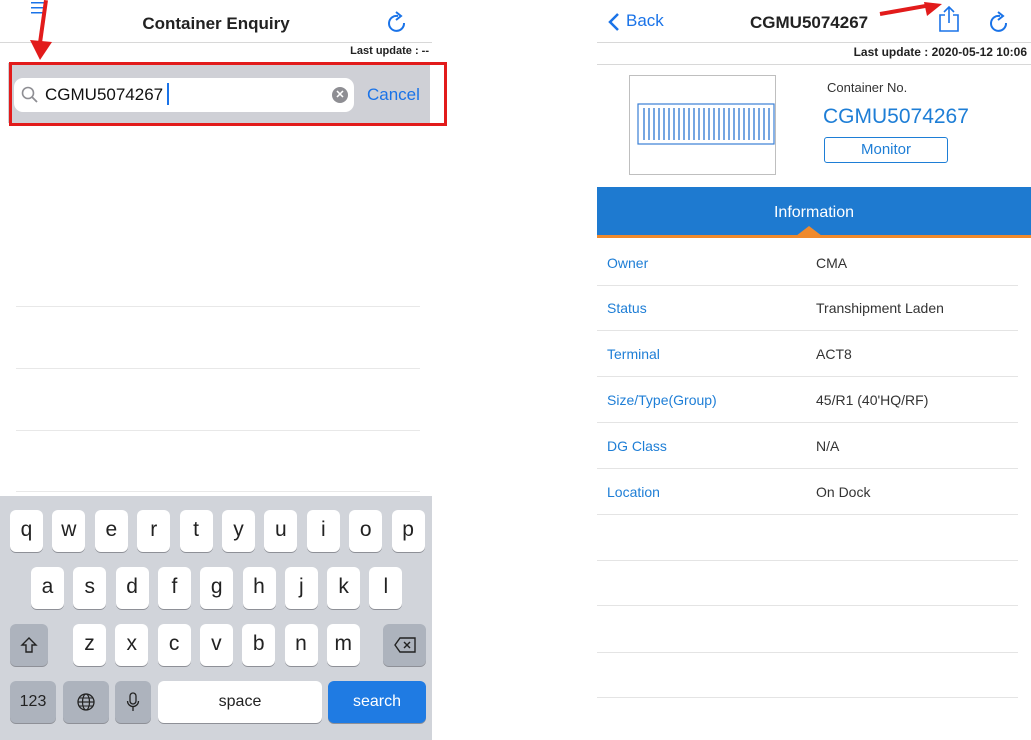 The width and height of the screenshot is (1031, 740). I want to click on key-0: z, so click(89, 645).